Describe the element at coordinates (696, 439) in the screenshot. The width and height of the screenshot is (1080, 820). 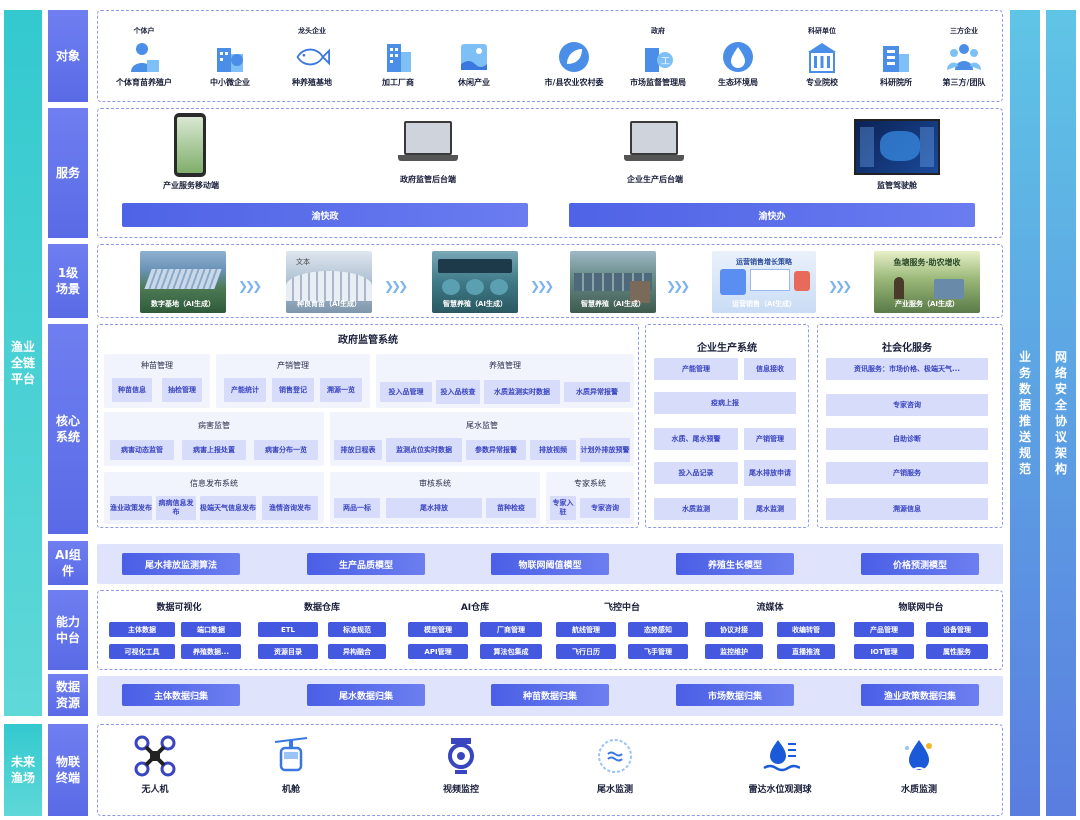
I see `water-warning-chip: 水质、尾水预警` at that location.